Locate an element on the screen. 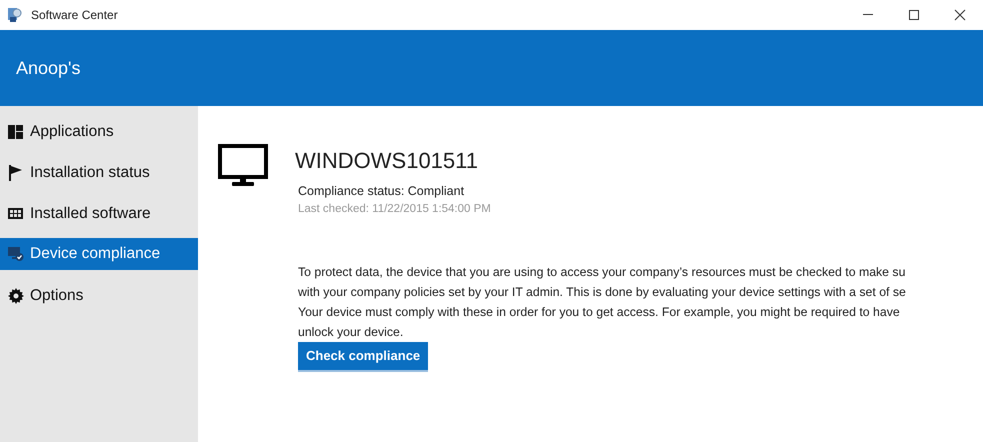 The height and width of the screenshot is (442, 983). header-title: Anoop's is located at coordinates (48, 68).